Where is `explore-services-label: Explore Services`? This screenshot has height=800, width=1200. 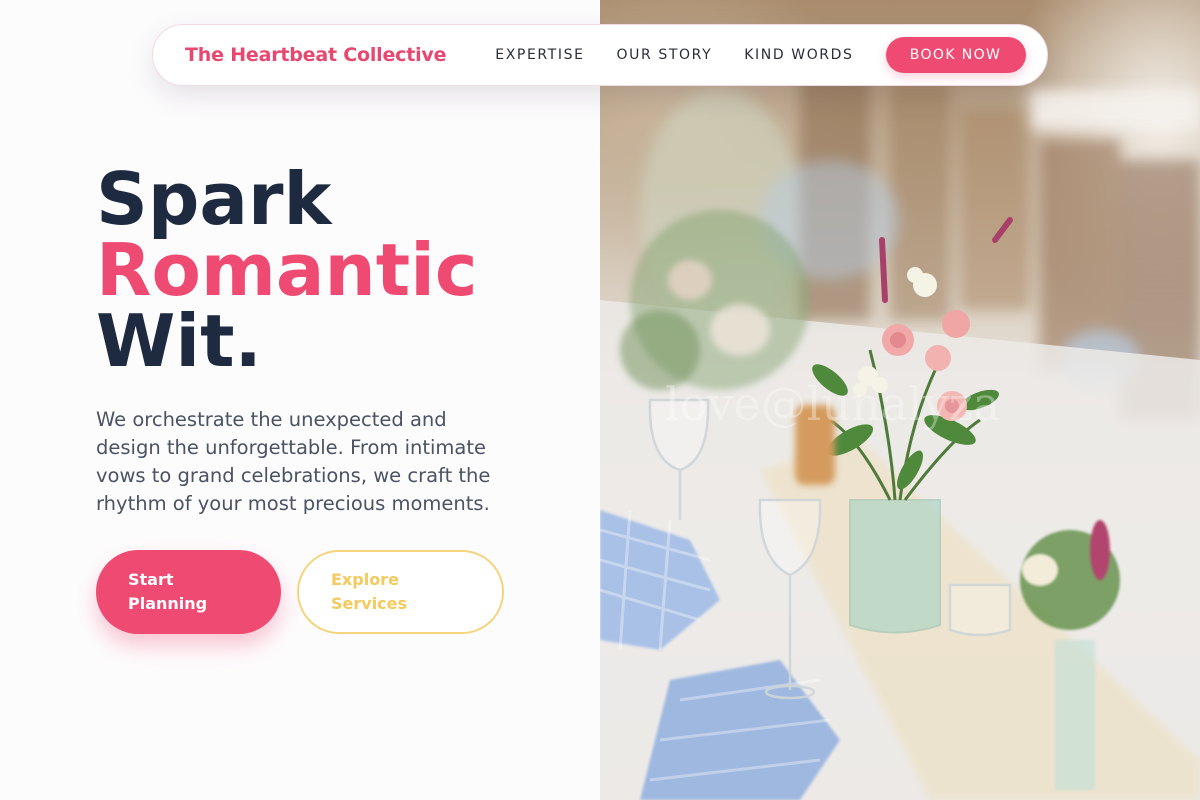
explore-services-label: Explore Services is located at coordinates (369, 591).